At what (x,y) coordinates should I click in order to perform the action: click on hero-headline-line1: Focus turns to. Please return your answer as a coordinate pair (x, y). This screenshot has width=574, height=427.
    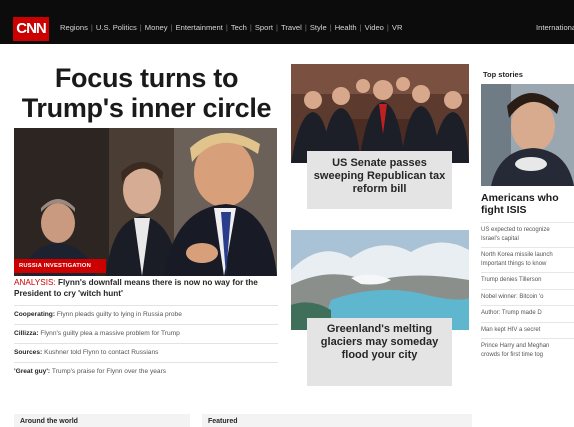
    Looking at the image, I should click on (146, 78).